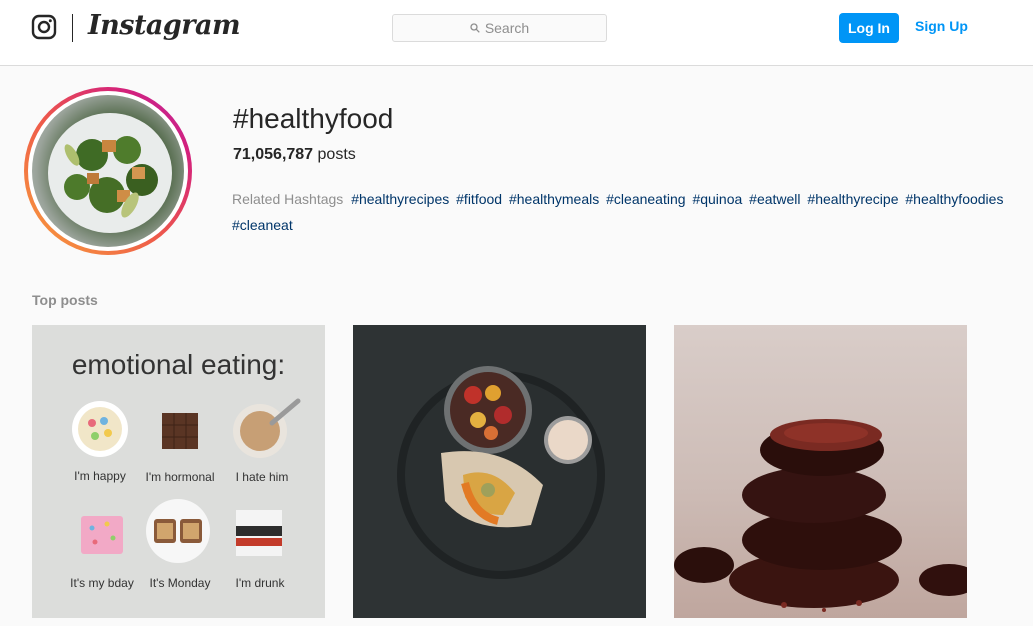 The width and height of the screenshot is (1033, 626). What do you see at coordinates (100, 429) in the screenshot?
I see `cereal-bowl-icon` at bounding box center [100, 429].